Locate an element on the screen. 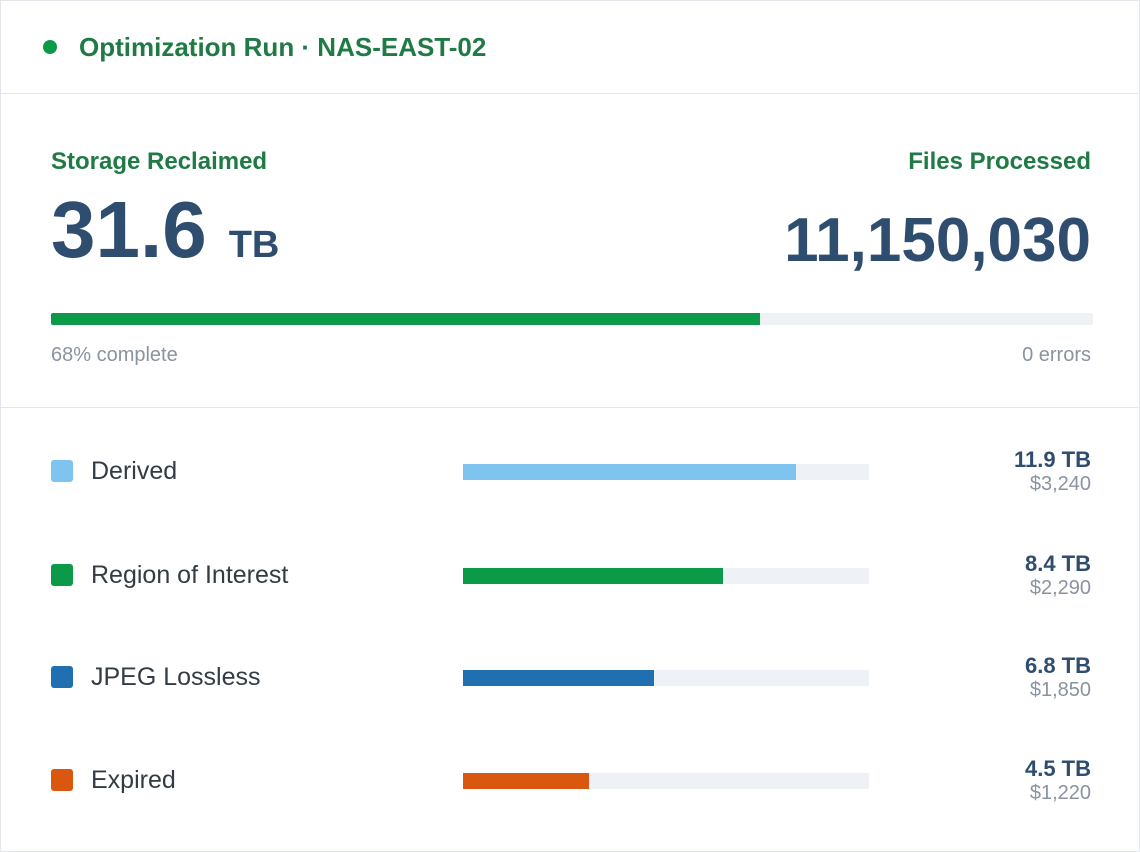 Image resolution: width=1140 pixels, height=852 pixels. category-row-derived: Derived 11.9 TB $3,240 is located at coordinates (570, 472).